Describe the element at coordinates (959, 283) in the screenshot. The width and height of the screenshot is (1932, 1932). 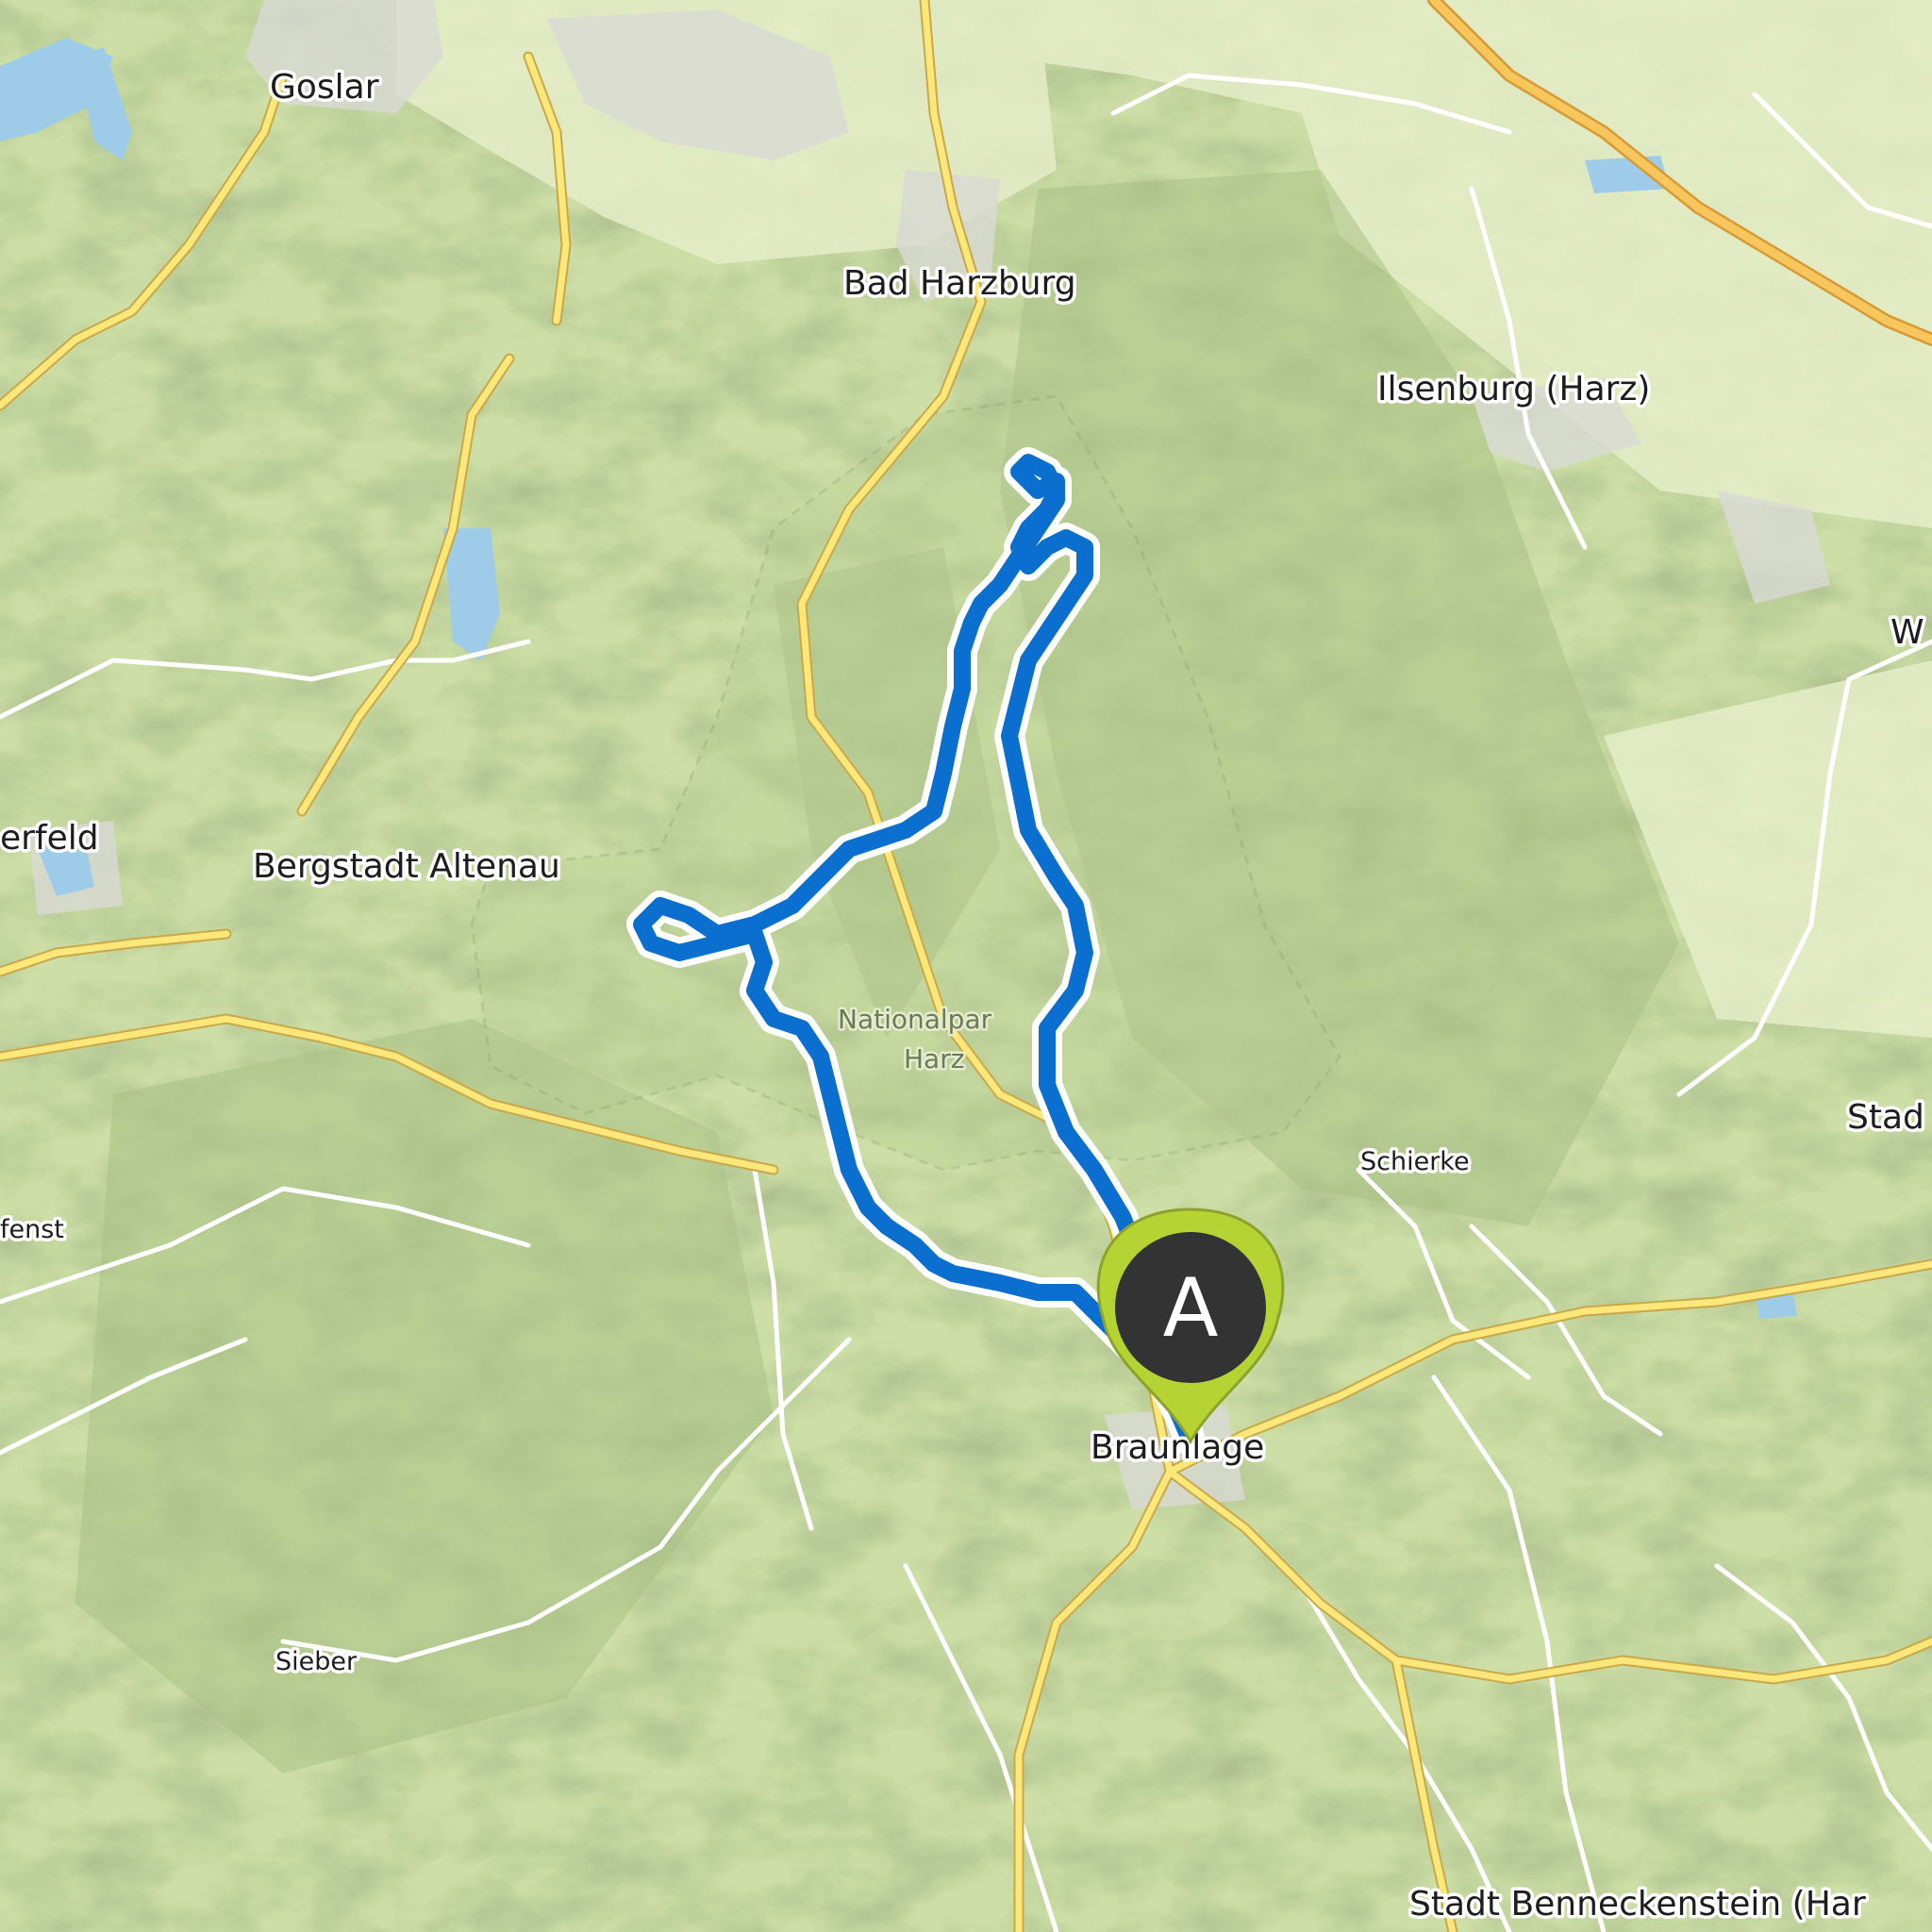
I see `label-bad-harzburg: Bad Harzburg` at that location.